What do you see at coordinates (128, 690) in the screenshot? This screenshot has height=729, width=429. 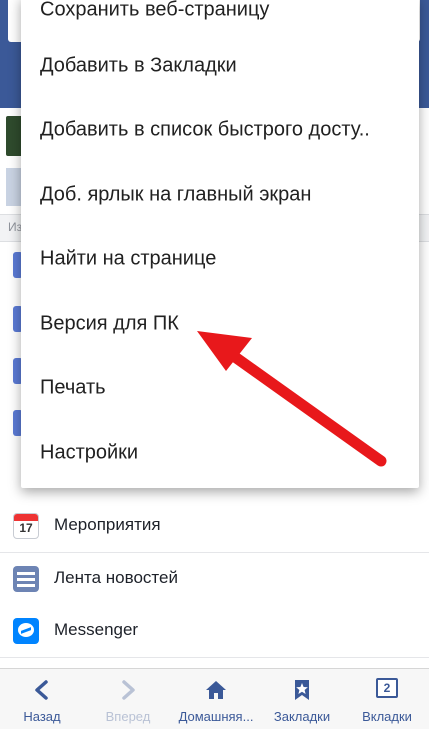 I see `forward-arrow-icon` at bounding box center [128, 690].